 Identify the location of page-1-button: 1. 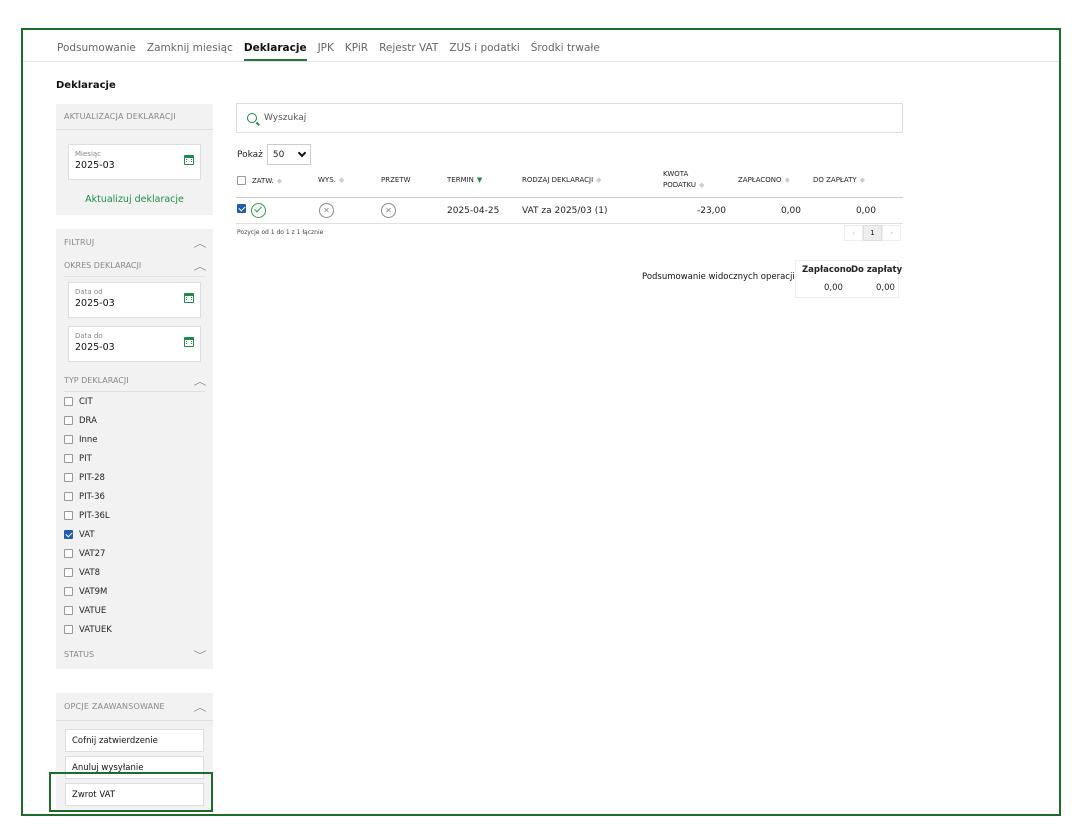
(872, 233).